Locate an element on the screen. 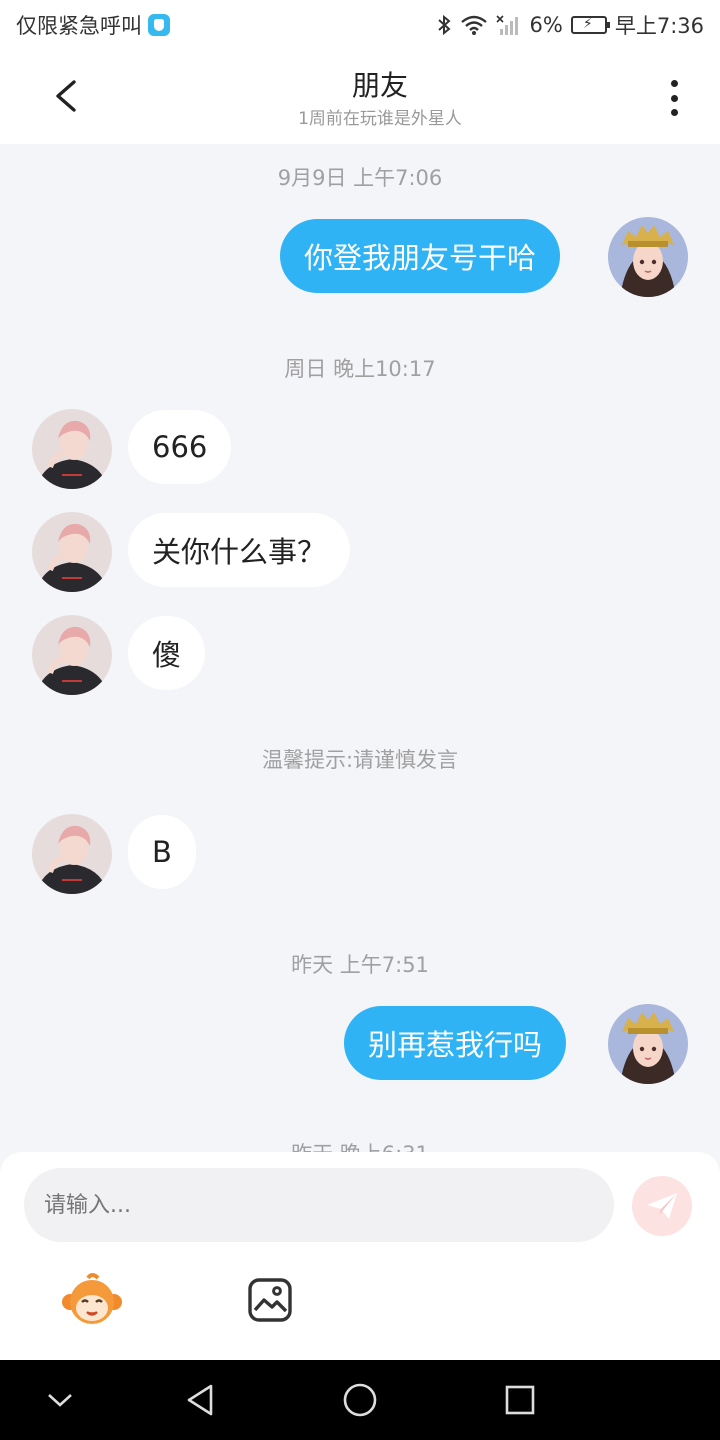 This screenshot has width=720, height=1440. composer-panel is located at coordinates (360, 1256).